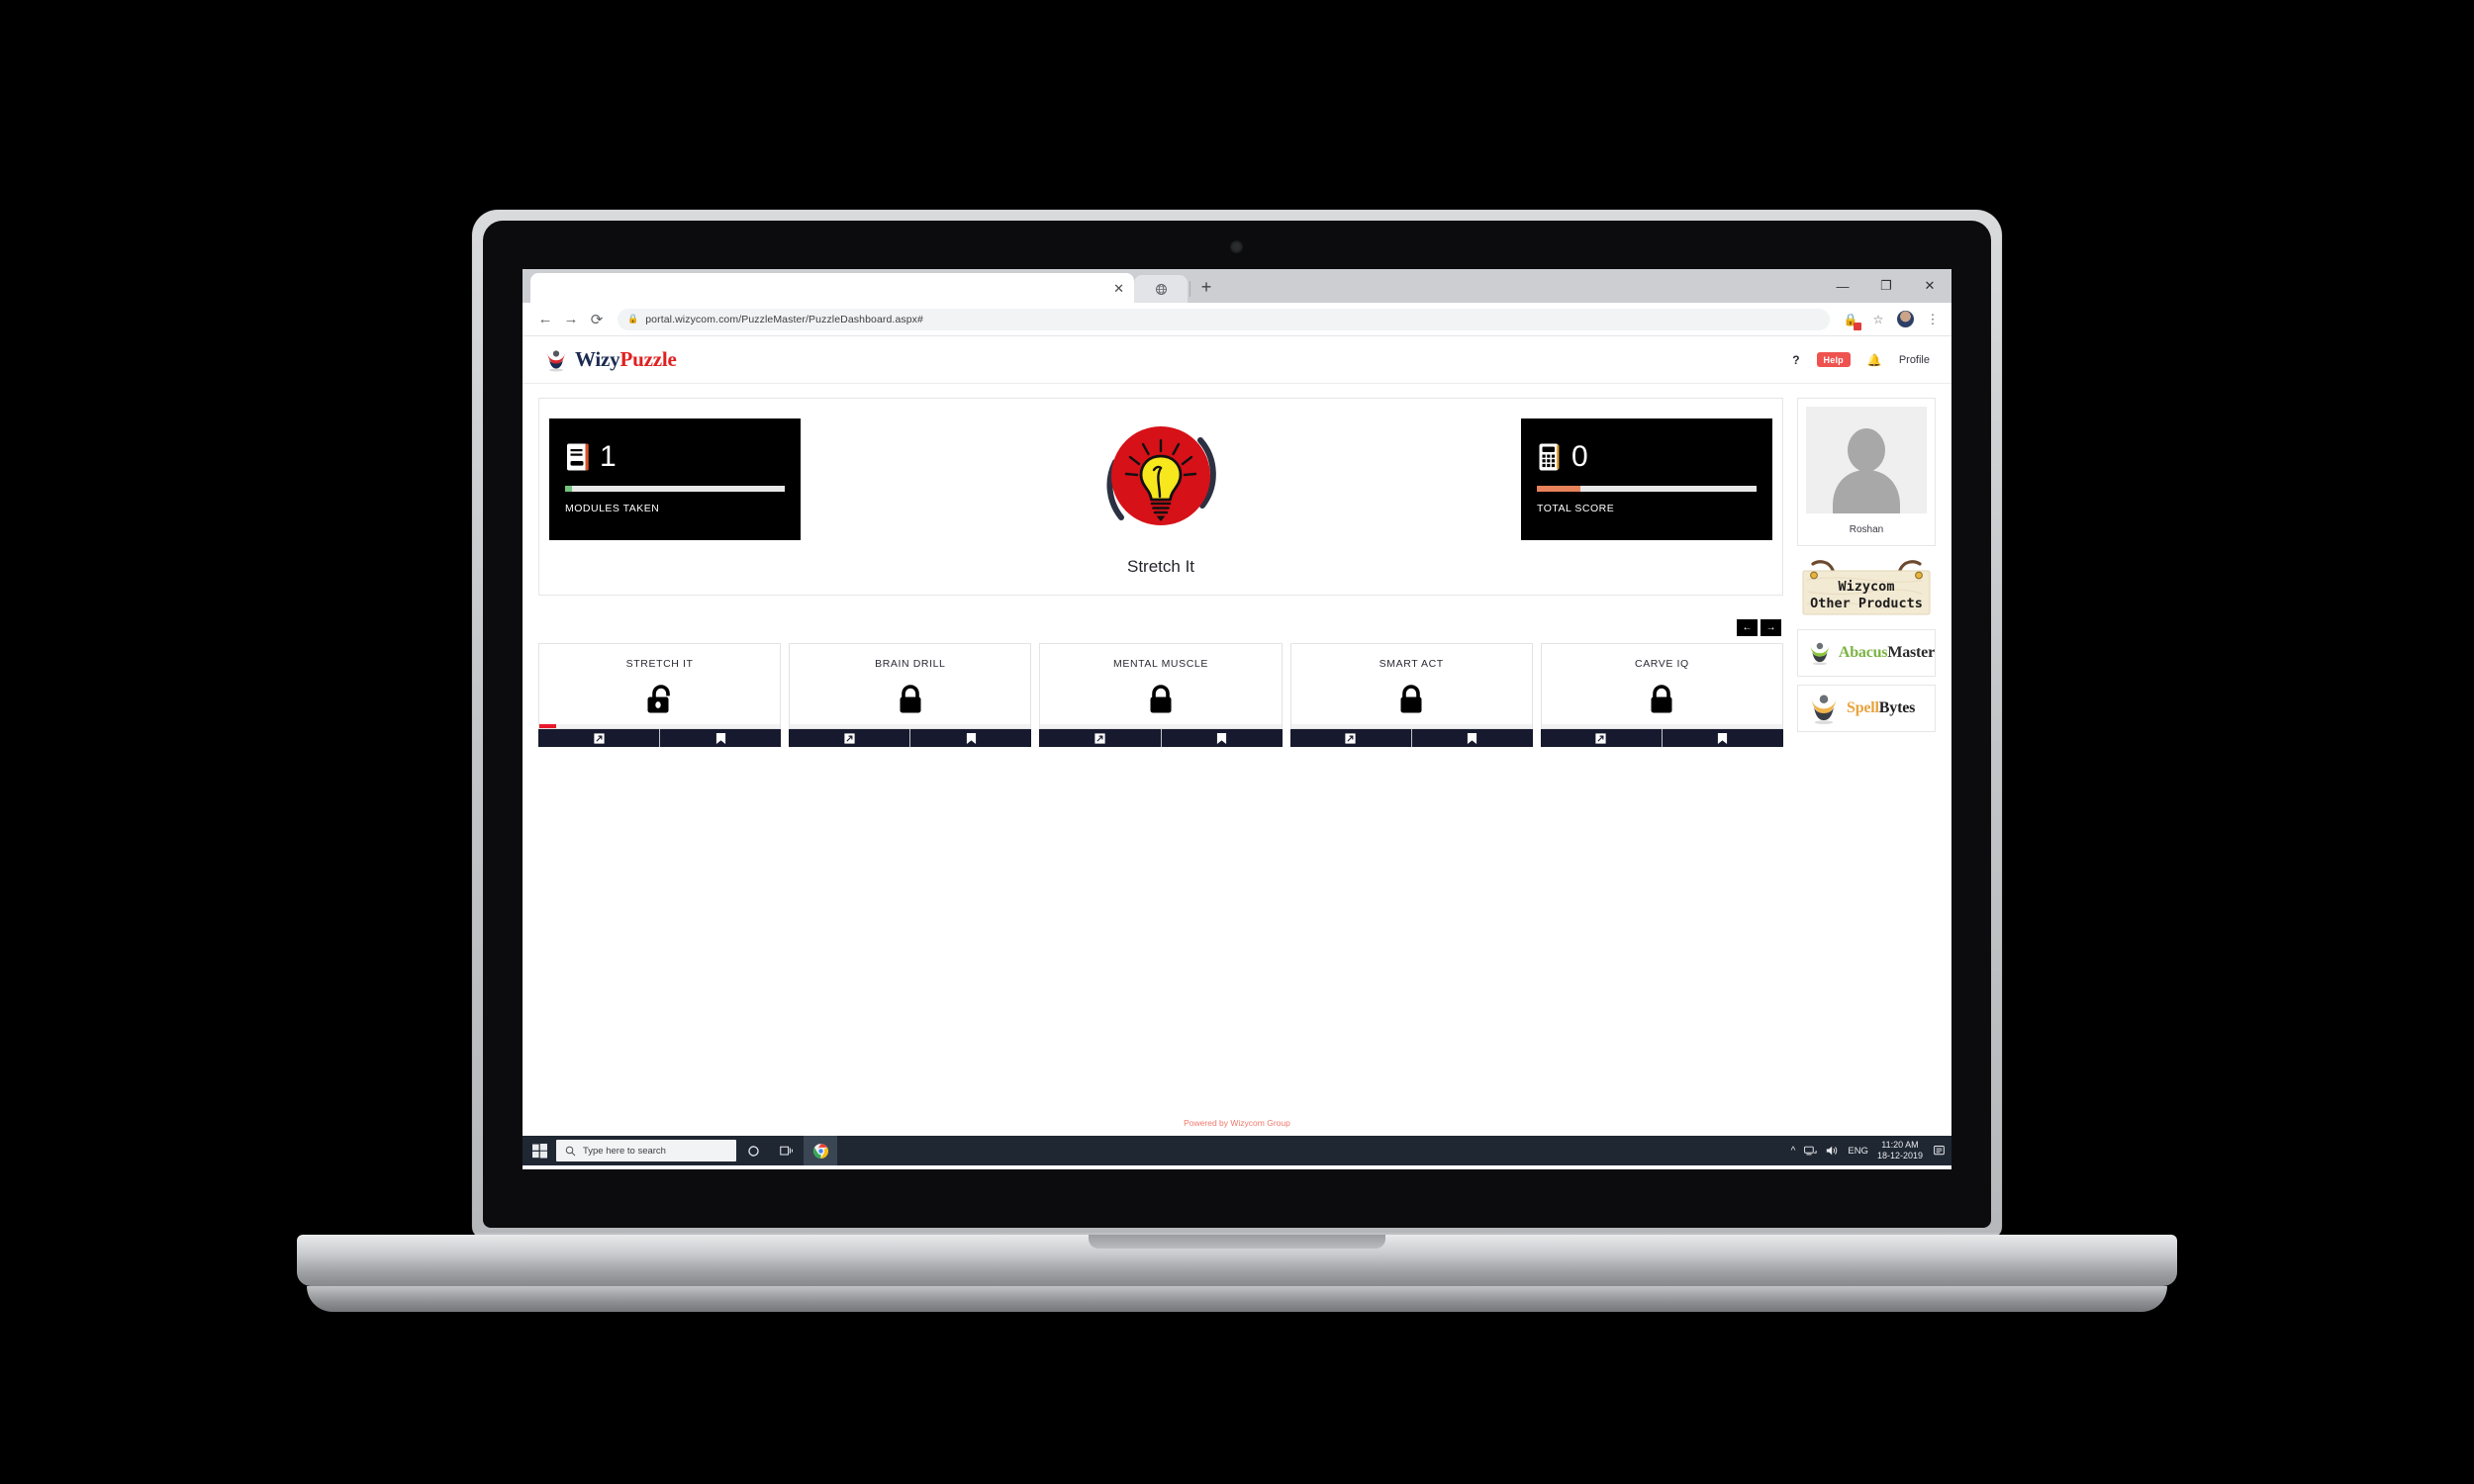 Image resolution: width=2474 pixels, height=1484 pixels. What do you see at coordinates (1933, 319) in the screenshot?
I see `browser-menu-icon: ⋮` at bounding box center [1933, 319].